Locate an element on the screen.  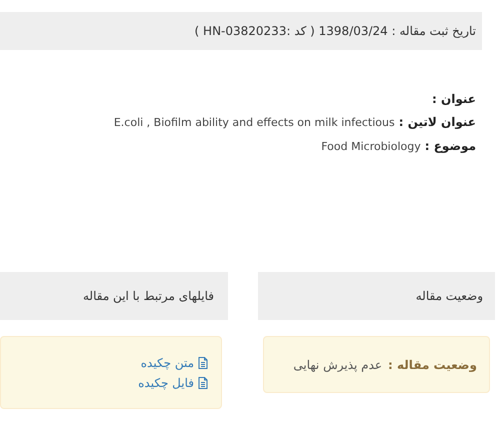
registration-date-text: تاریخ ثبت مقاله : 1398/03/24 ( کد :HN-03820233 ) is located at coordinates (335, 31).